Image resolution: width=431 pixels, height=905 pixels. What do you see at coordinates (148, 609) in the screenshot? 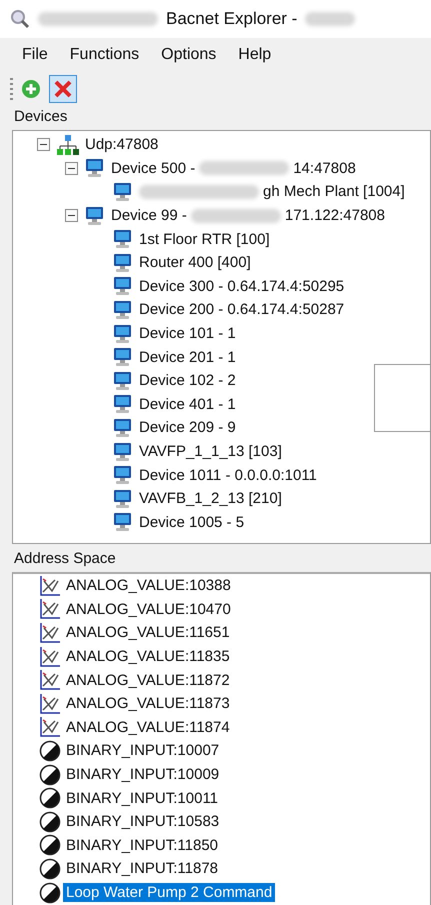
I see `list-item: ANALOG_VALUE:10470` at bounding box center [148, 609].